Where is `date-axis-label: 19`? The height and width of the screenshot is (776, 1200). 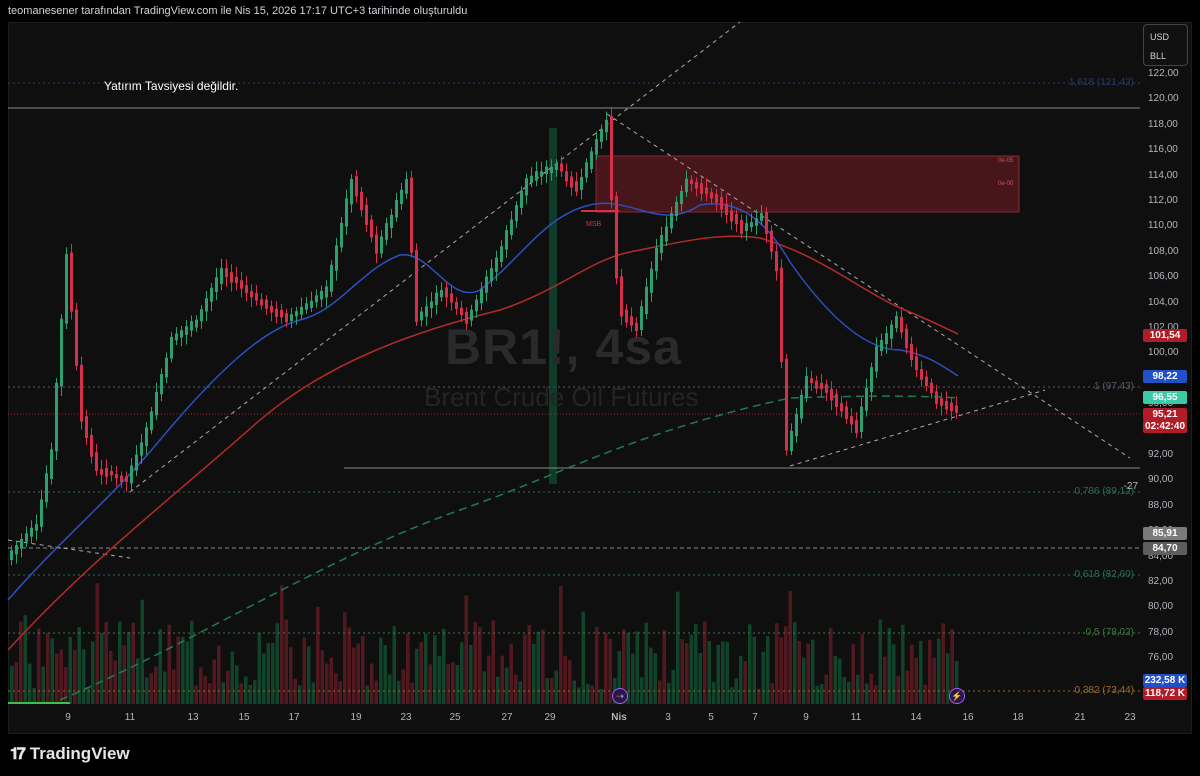 date-axis-label: 19 is located at coordinates (356, 717).